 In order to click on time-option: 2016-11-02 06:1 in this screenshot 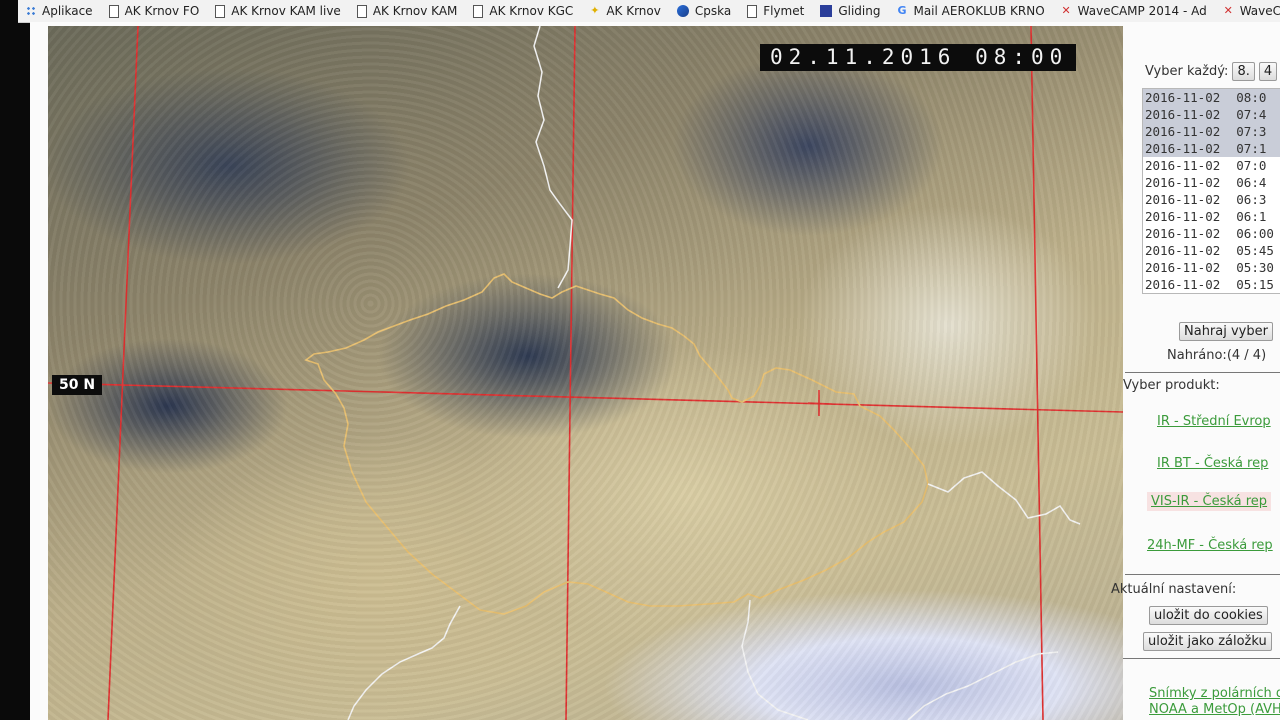, I will do `click(1211, 216)`.